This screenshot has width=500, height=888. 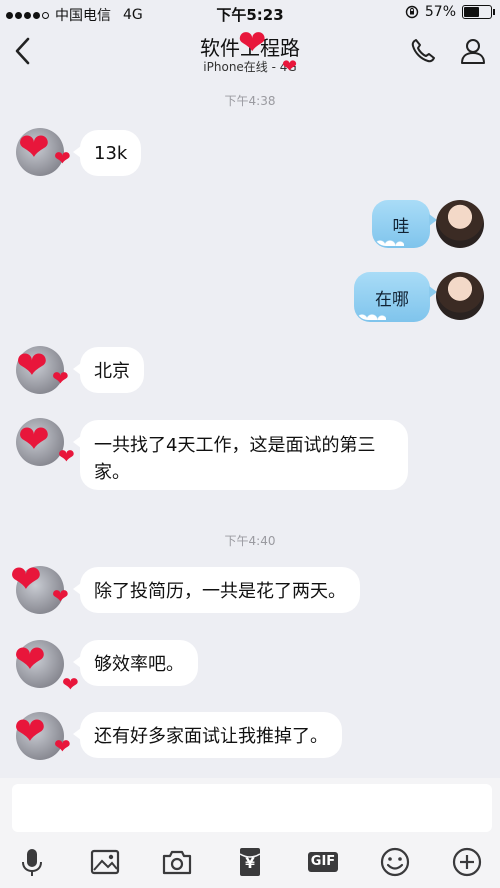 I want to click on input-bar, so click(x=250, y=809).